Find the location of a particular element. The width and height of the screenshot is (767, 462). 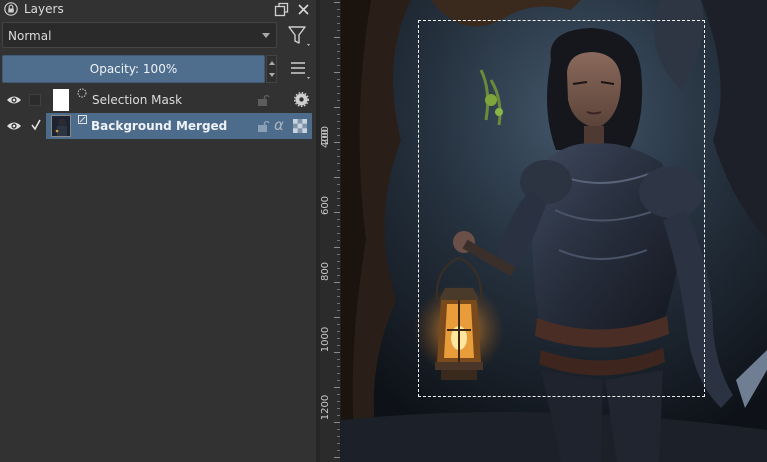

gear-icon is located at coordinates (301, 99).